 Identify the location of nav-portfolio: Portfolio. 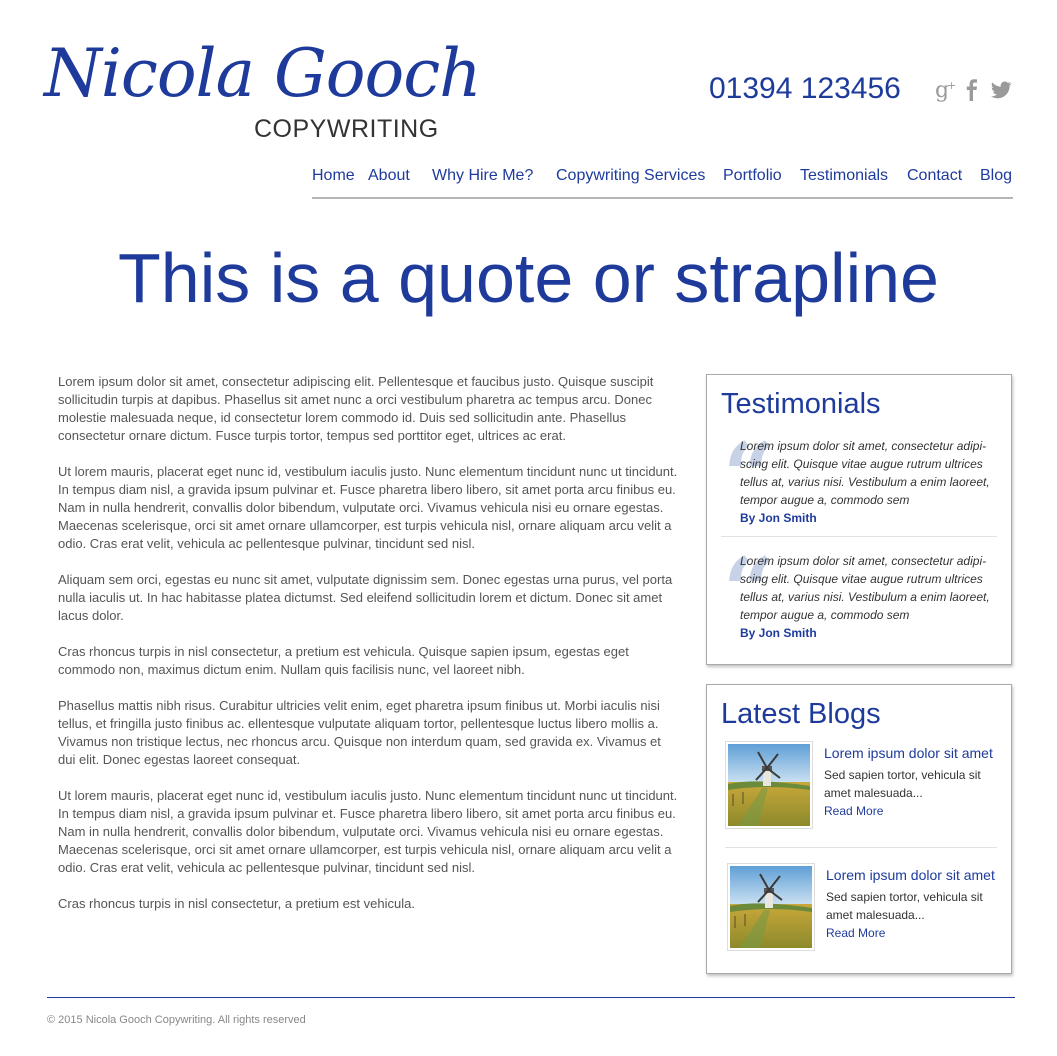
(752, 176).